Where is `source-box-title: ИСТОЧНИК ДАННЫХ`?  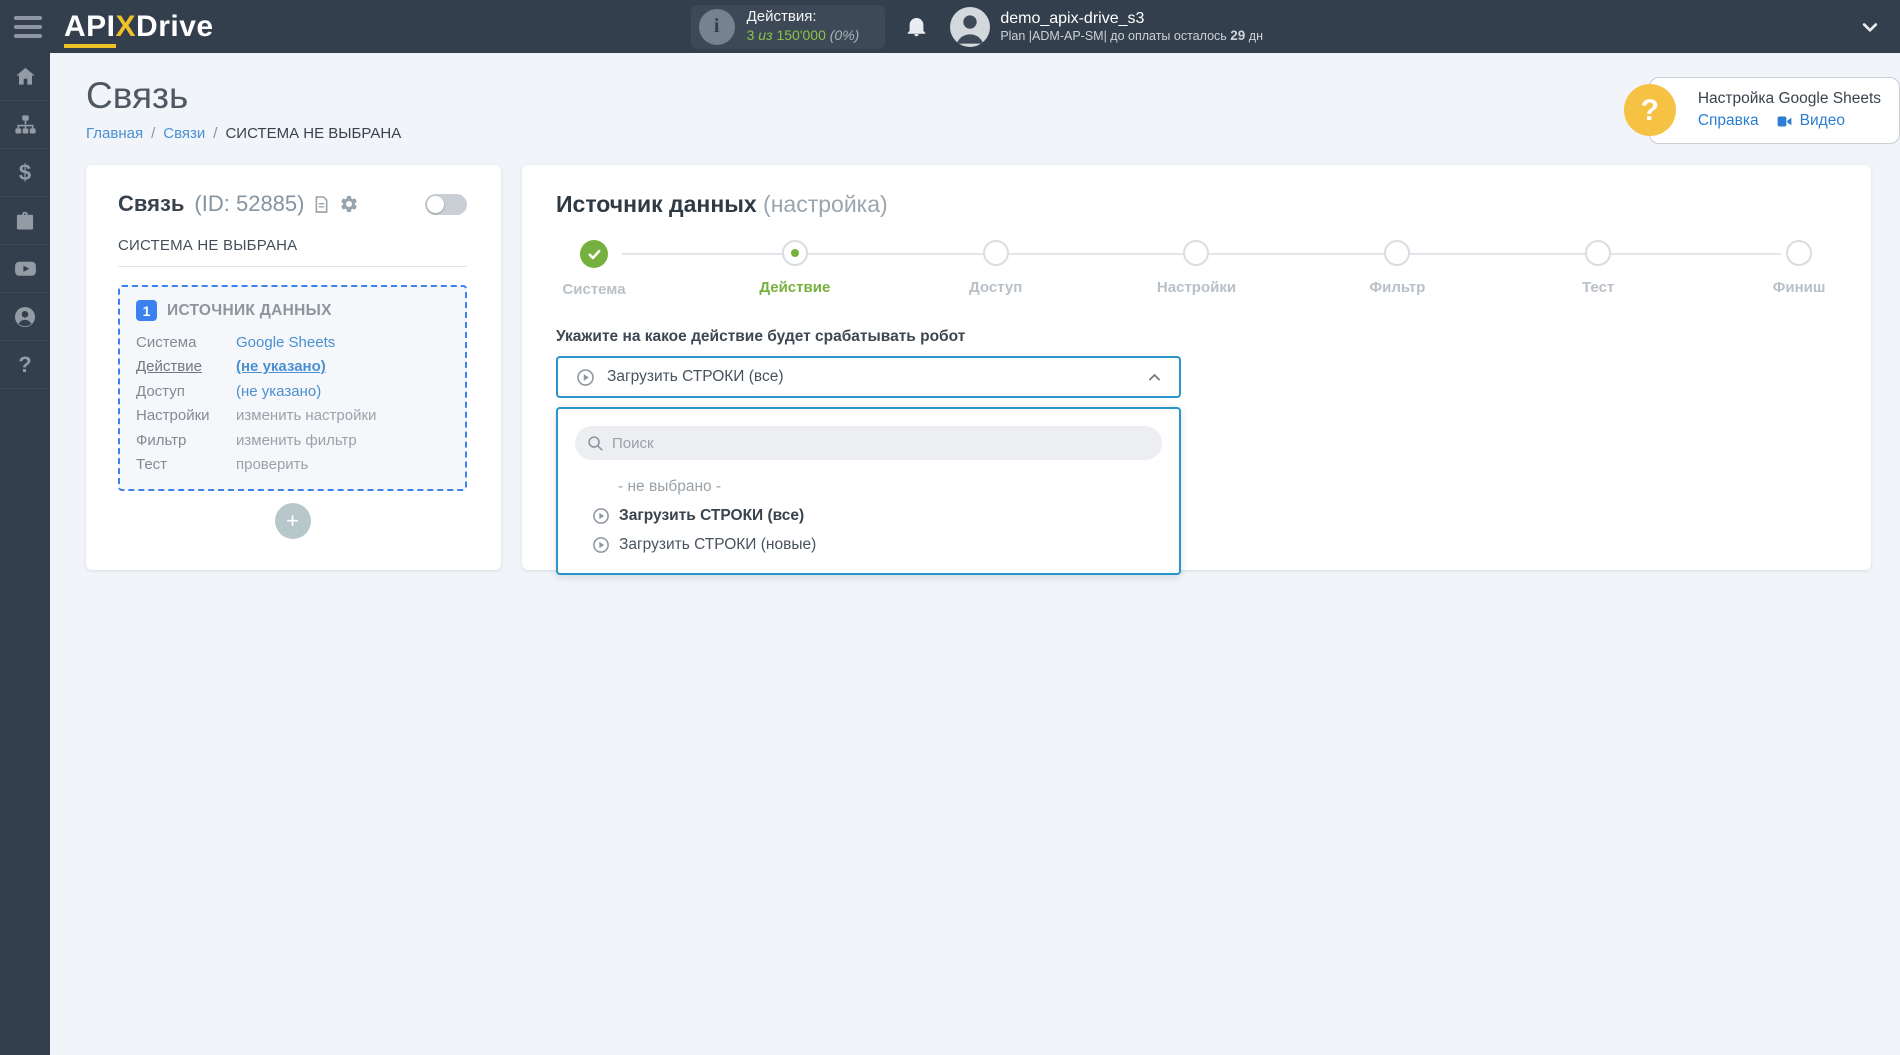
source-box-title: ИСТОЧНИК ДАННЫХ is located at coordinates (249, 310).